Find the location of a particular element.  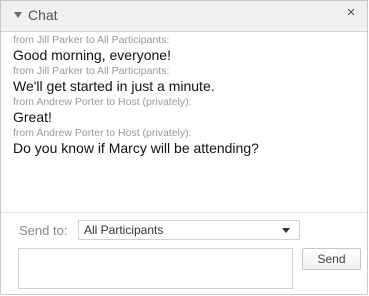

recipient-selected-value: All Participants is located at coordinates (124, 230).